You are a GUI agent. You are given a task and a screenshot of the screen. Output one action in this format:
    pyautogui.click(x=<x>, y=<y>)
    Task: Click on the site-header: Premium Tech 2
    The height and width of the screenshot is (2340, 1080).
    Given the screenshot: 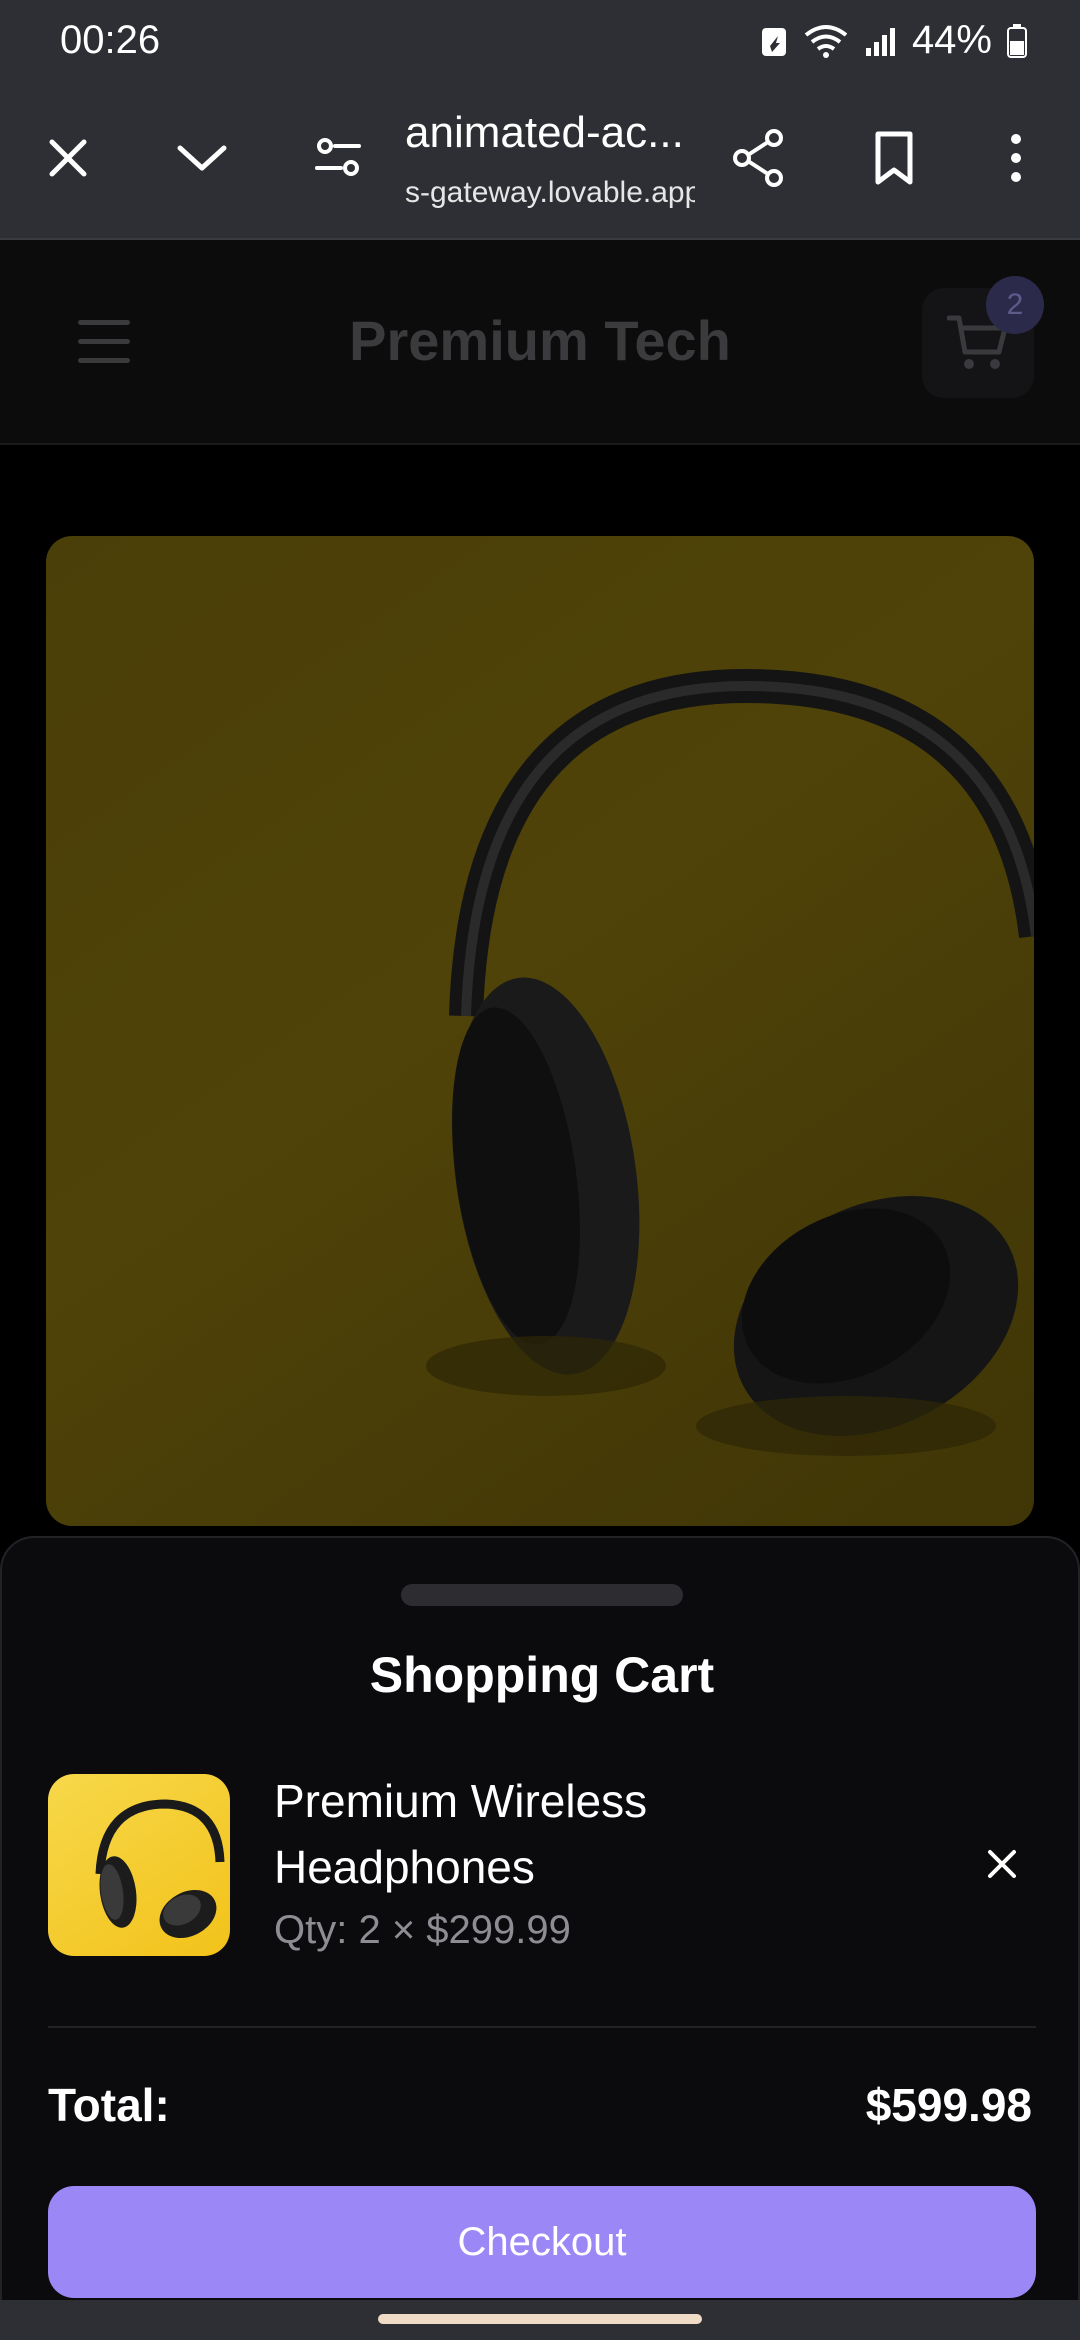 What is the action you would take?
    pyautogui.click(x=540, y=342)
    